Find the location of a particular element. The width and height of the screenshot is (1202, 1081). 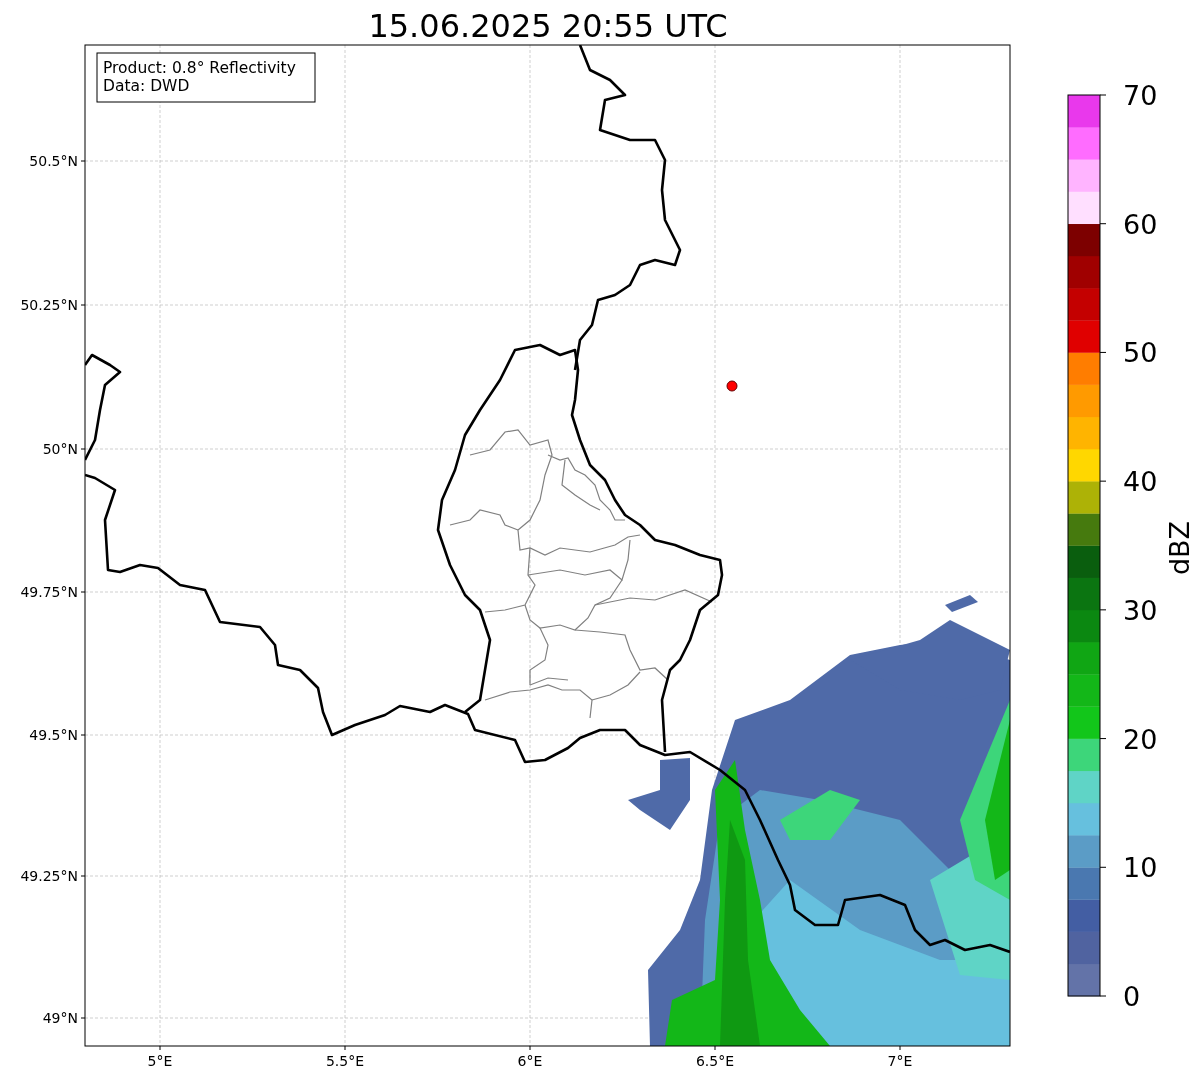

x-tick-label: 6.5°E is located at coordinates (715, 1061).